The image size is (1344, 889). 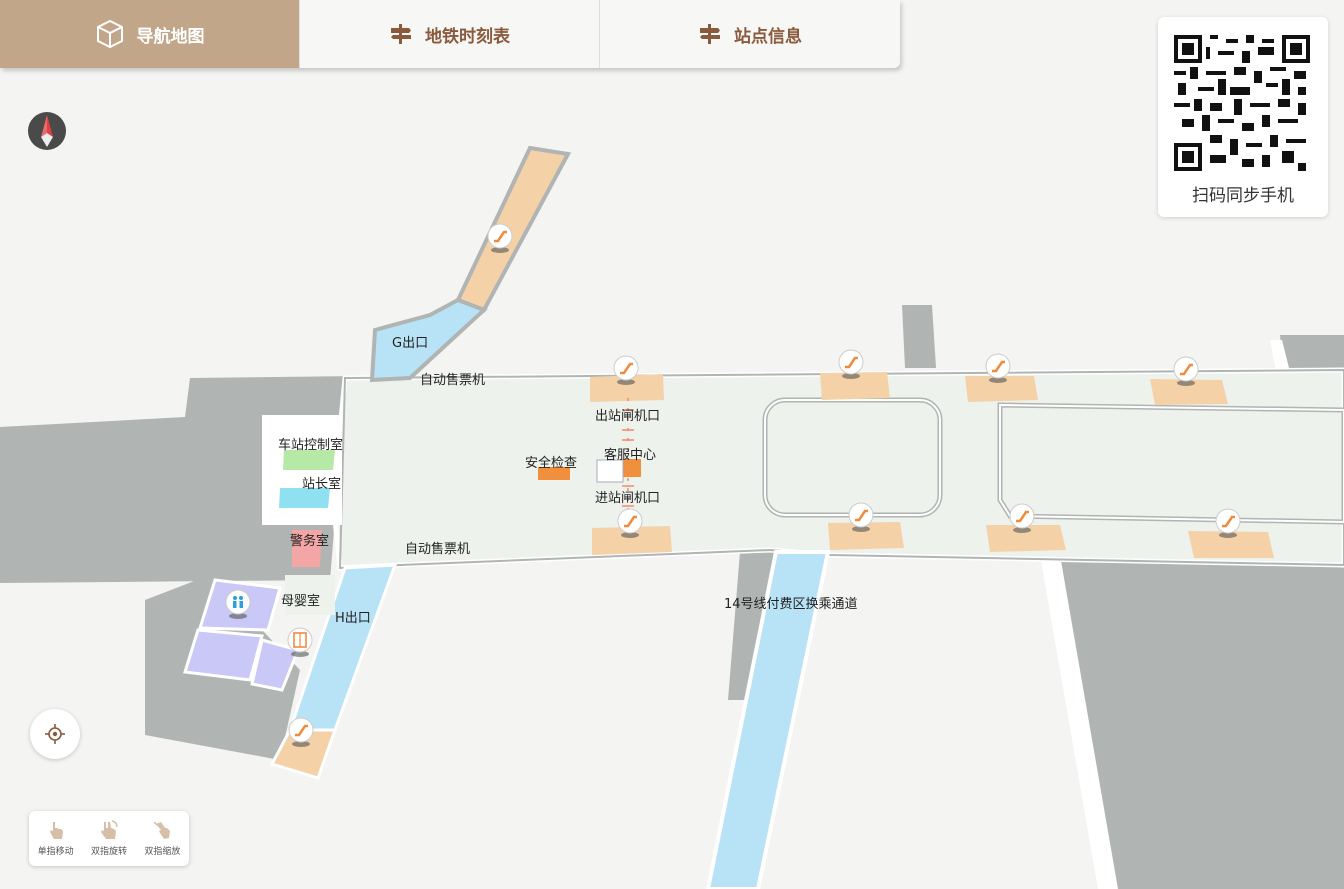 I want to click on qr-label: 扫码同步手机, so click(x=1243, y=196).